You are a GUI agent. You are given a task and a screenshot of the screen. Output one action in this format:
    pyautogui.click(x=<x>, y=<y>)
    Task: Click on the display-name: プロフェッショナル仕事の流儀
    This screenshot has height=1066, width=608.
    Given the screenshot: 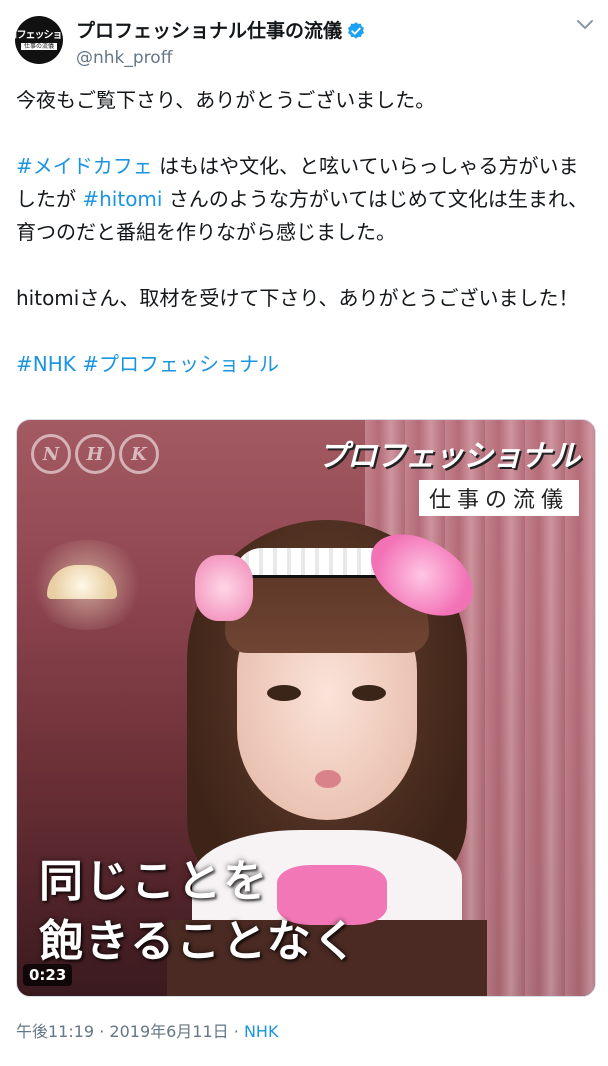 What is the action you would take?
    pyautogui.click(x=209, y=31)
    